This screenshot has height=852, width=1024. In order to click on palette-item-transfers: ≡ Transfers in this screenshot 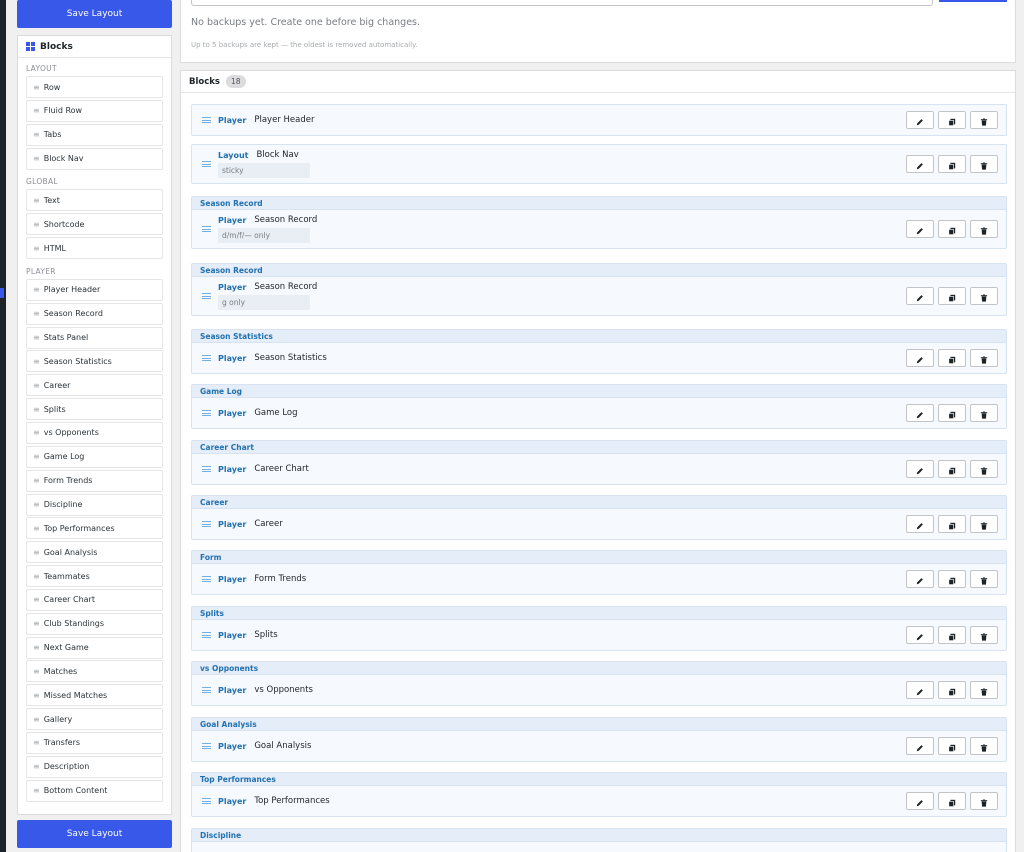, I will do `click(94, 742)`.